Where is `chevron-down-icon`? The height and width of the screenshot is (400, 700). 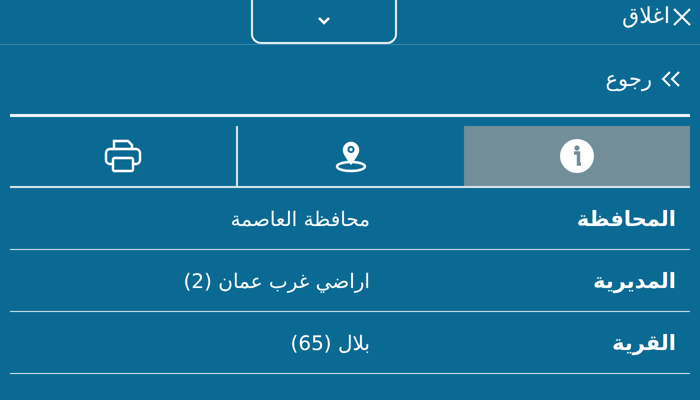 chevron-down-icon is located at coordinates (324, 20).